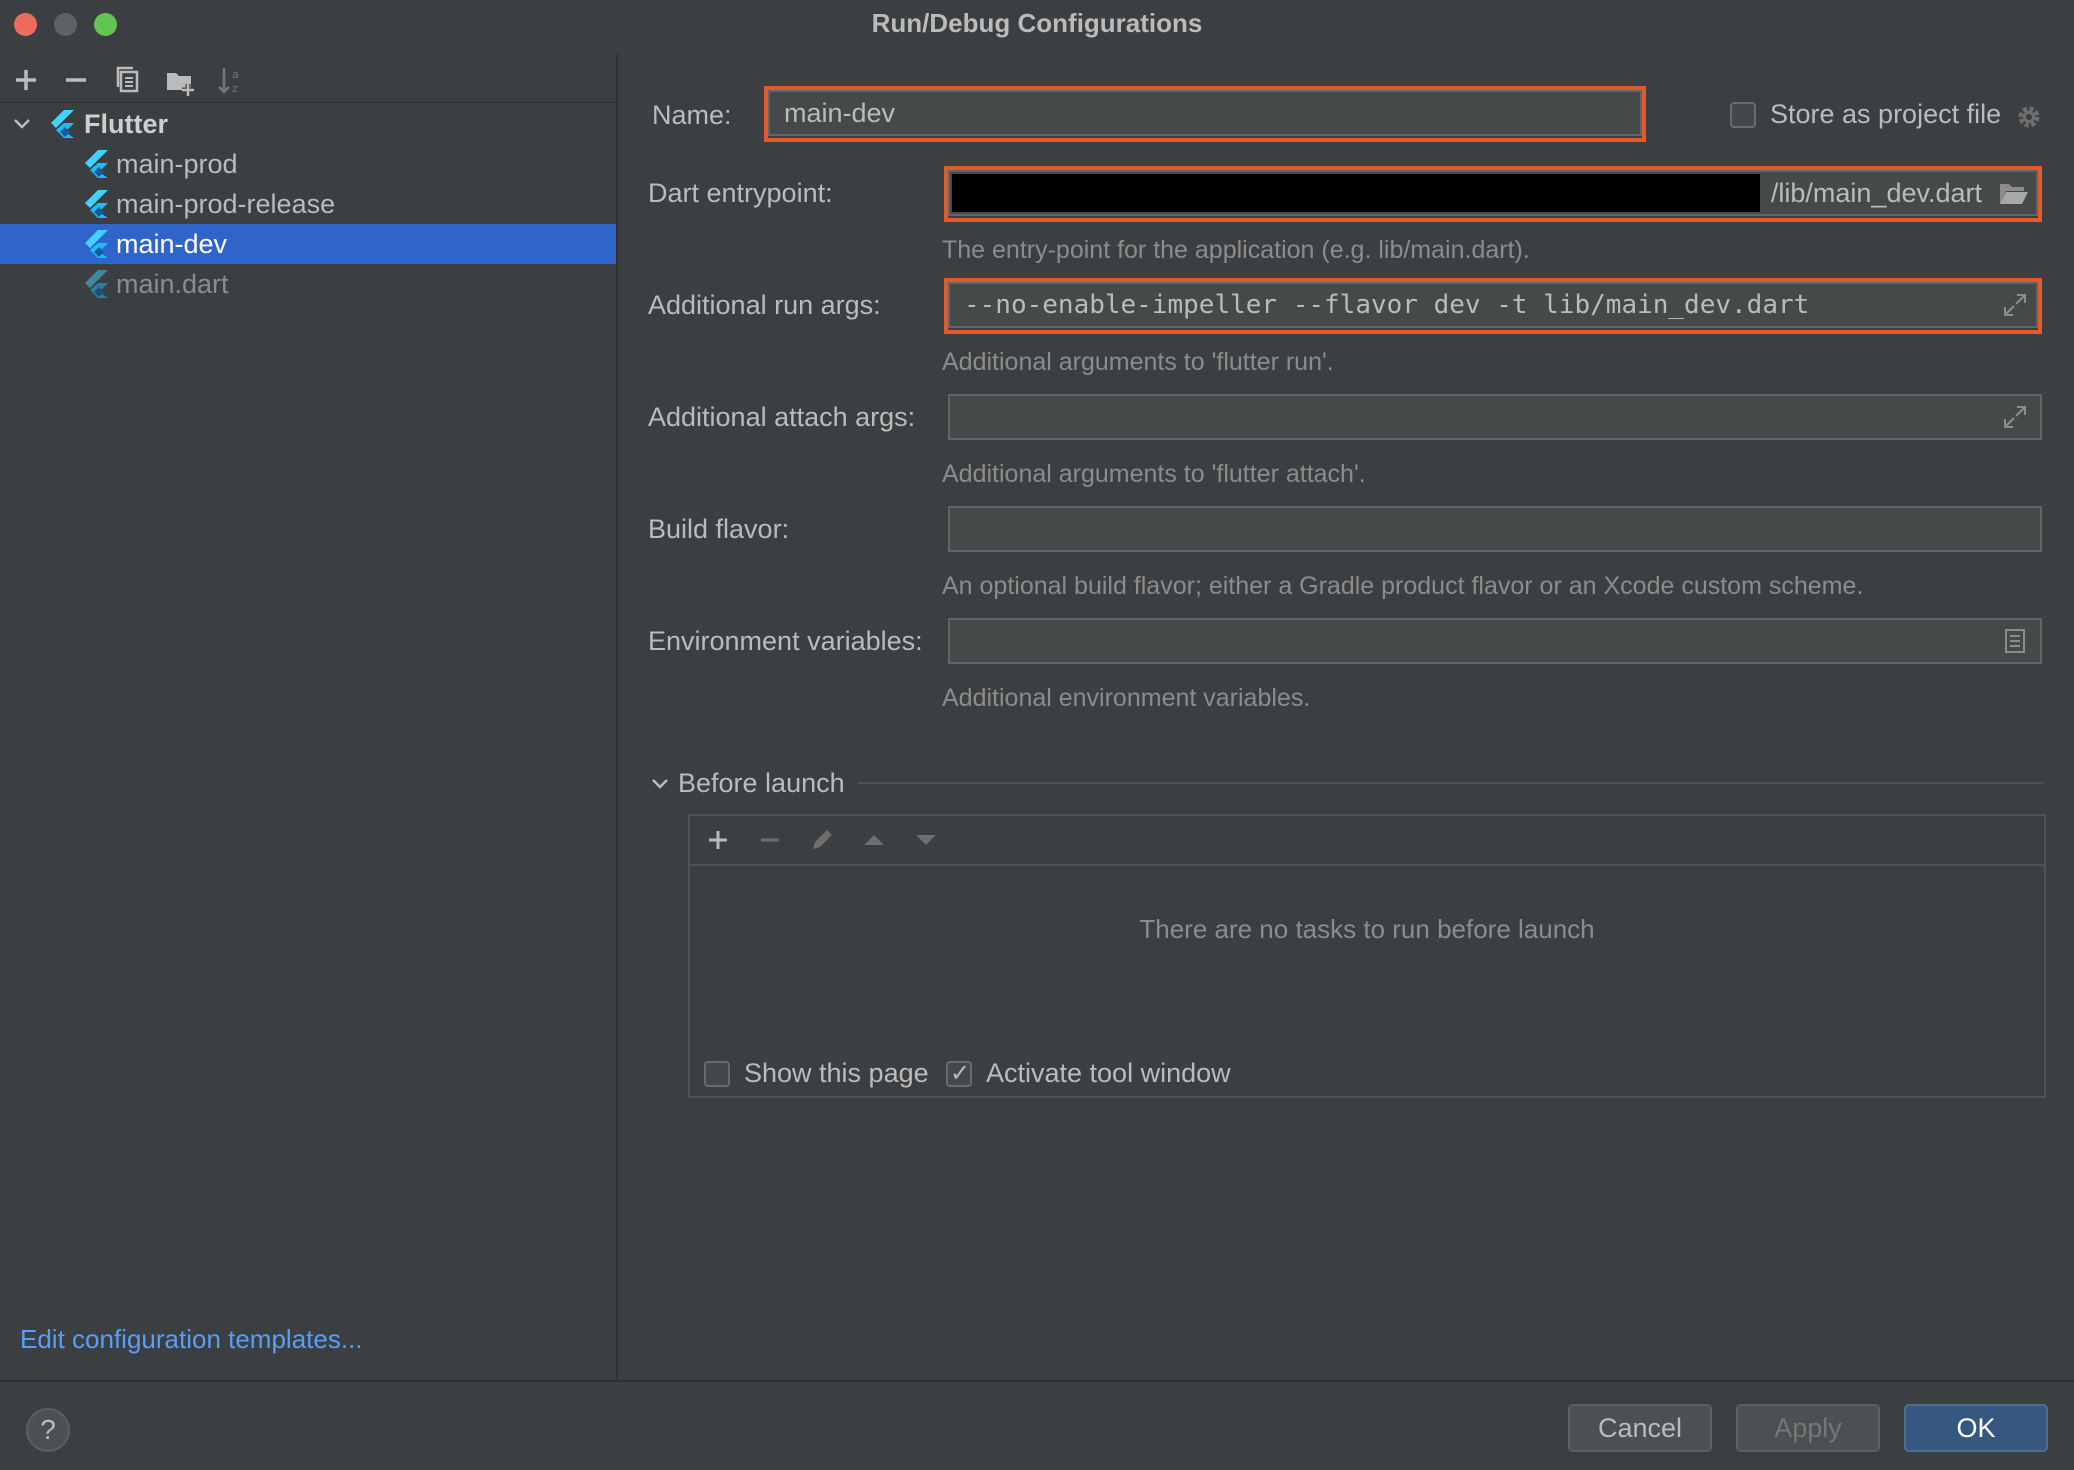 The height and width of the screenshot is (1470, 2074). Describe the element at coordinates (180, 84) in the screenshot. I see `folder-add-icon` at that location.